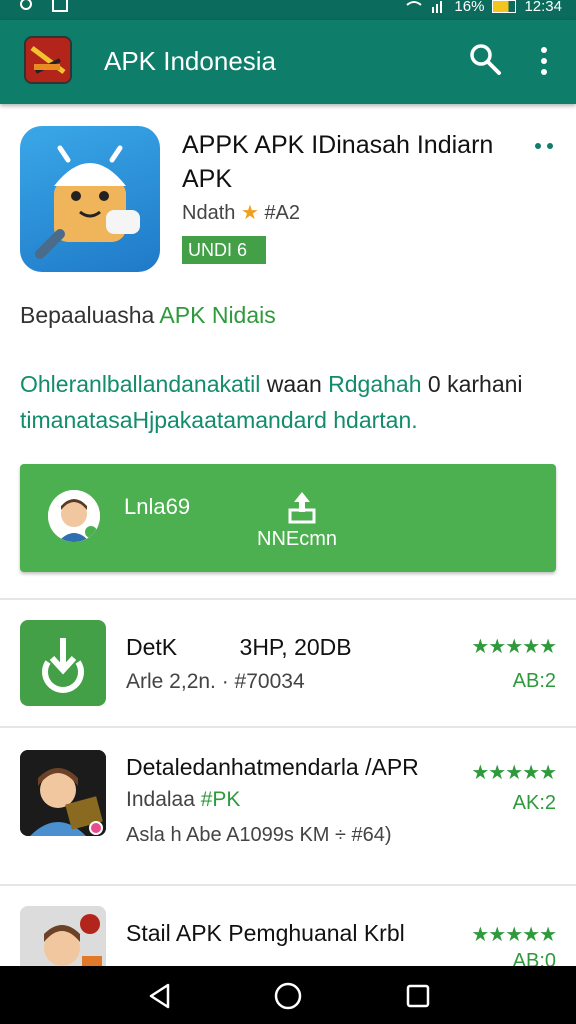 This screenshot has height=1024, width=576. I want to click on rating-stars-1: ★★★★★, so click(514, 647).